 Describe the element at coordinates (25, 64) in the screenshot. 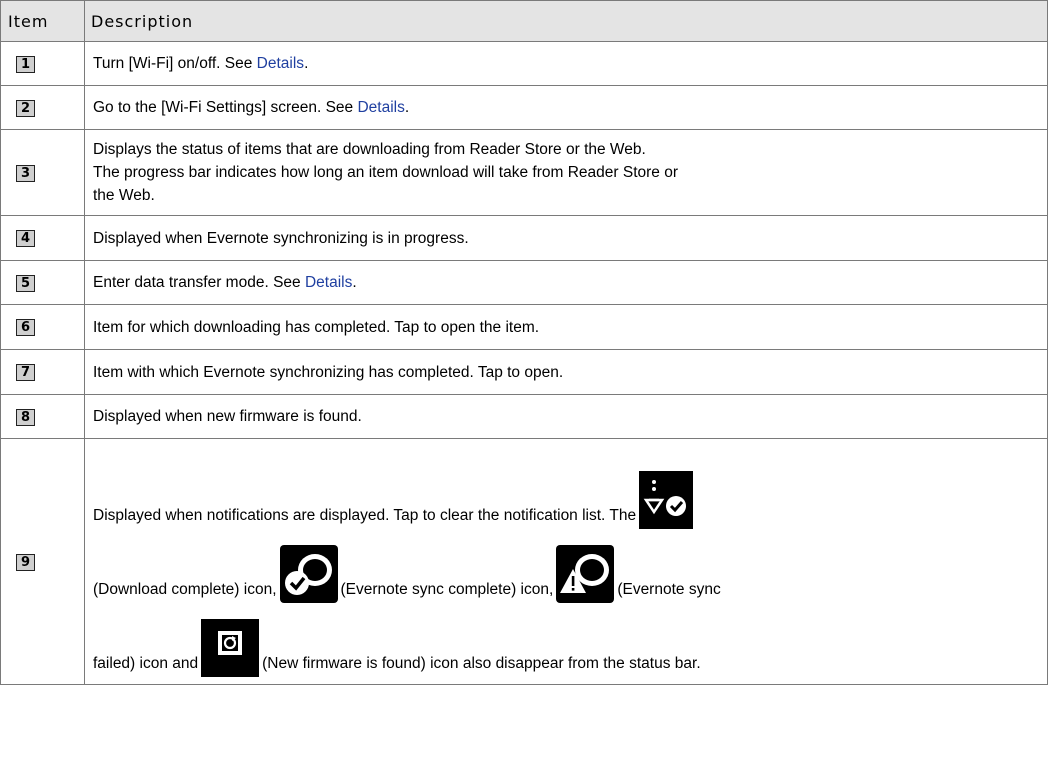

I see `item-number-badge: 1` at that location.